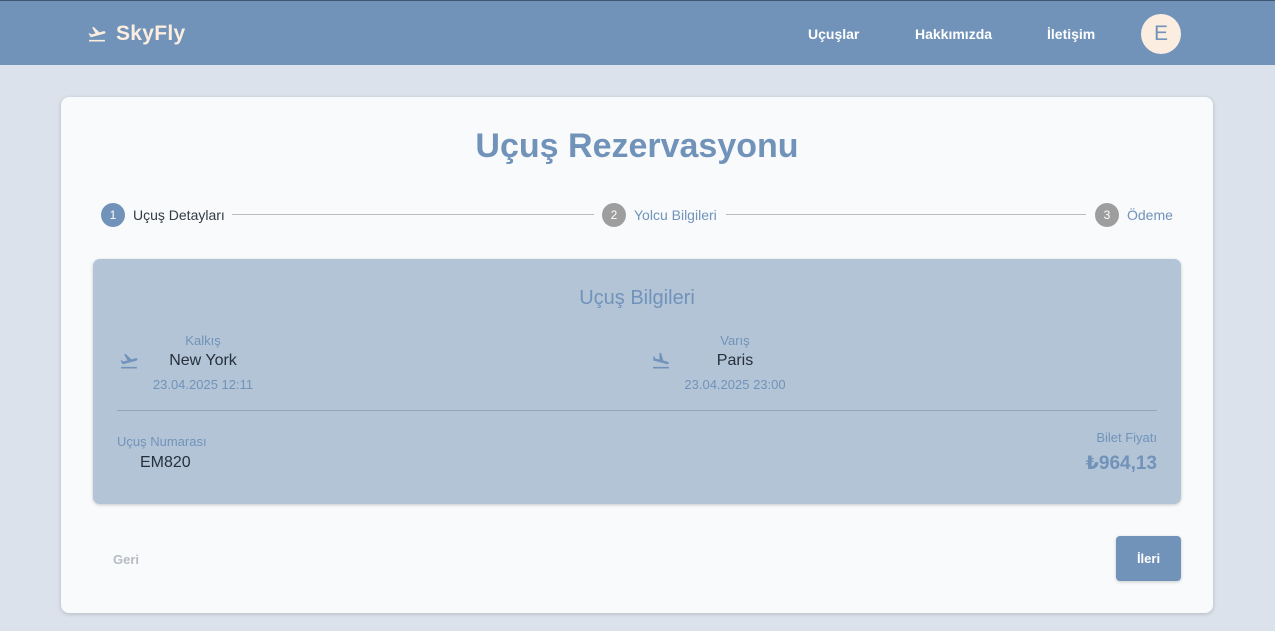 The height and width of the screenshot is (631, 1275). Describe the element at coordinates (1107, 215) in the screenshot. I see `step-number: 3` at that location.